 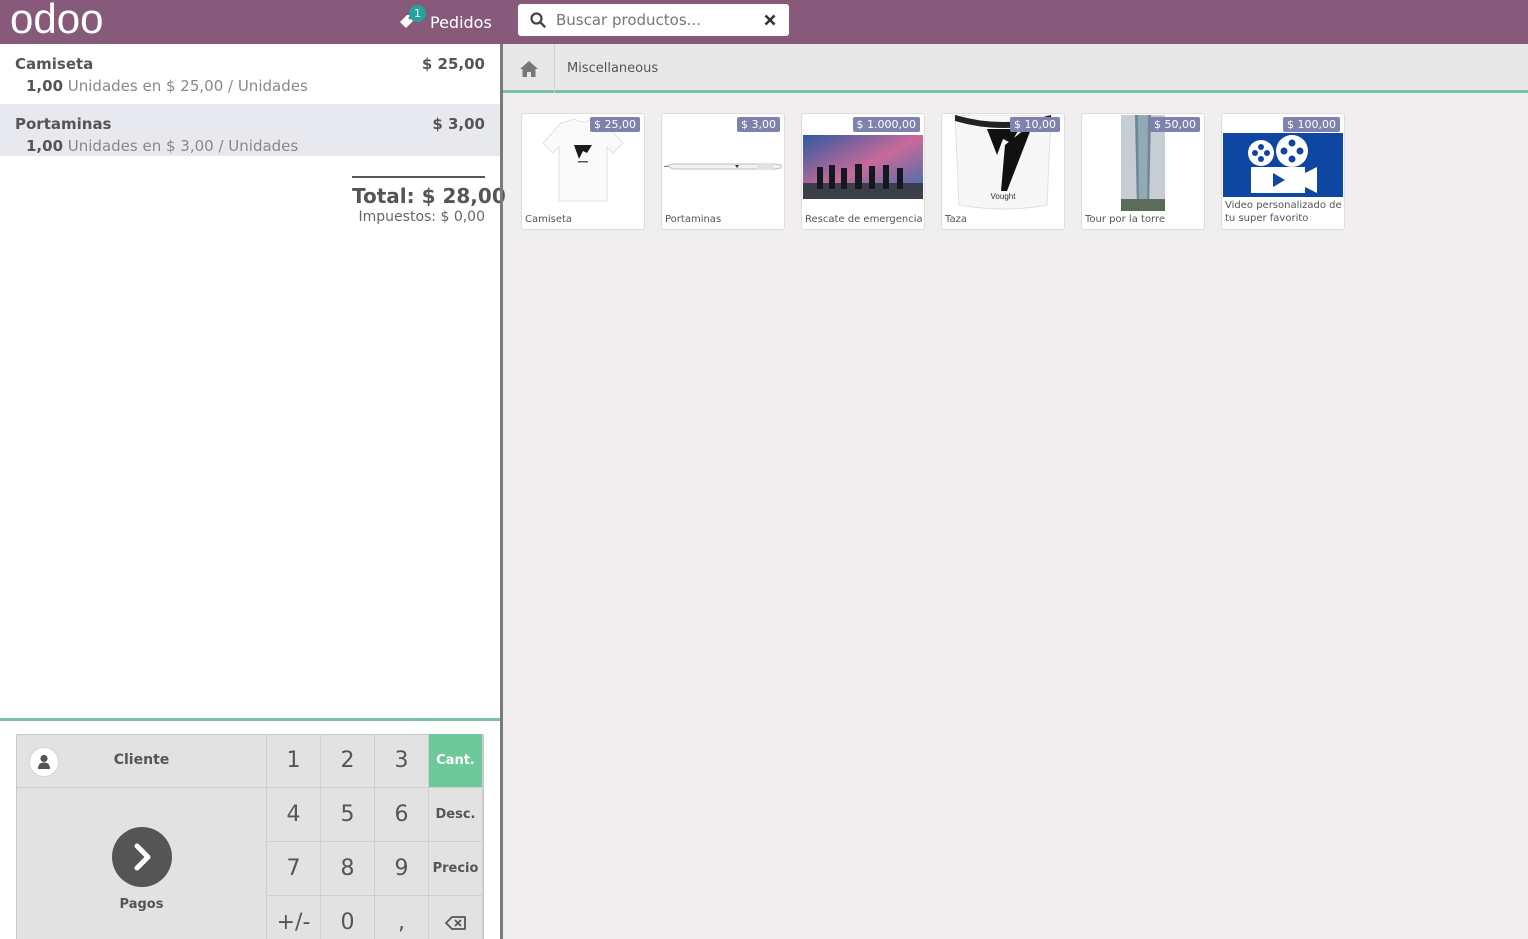 What do you see at coordinates (1143, 171) in the screenshot?
I see `product-card: $ 50,00 Tour por la torre` at bounding box center [1143, 171].